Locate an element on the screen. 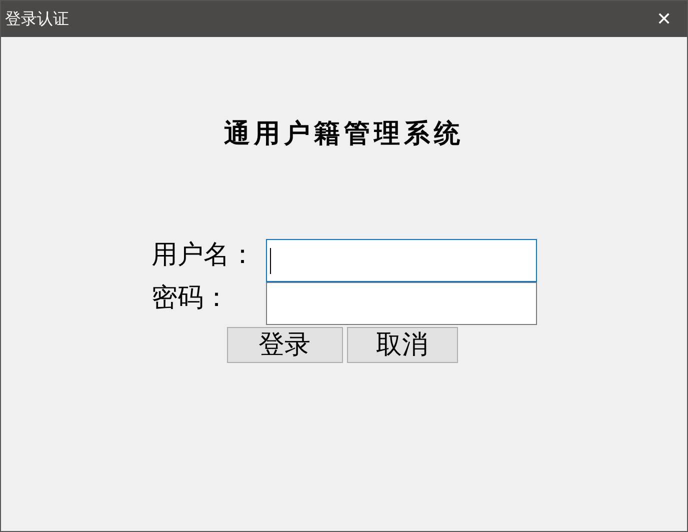 The width and height of the screenshot is (688, 532). close-button: ✕ is located at coordinates (664, 19).